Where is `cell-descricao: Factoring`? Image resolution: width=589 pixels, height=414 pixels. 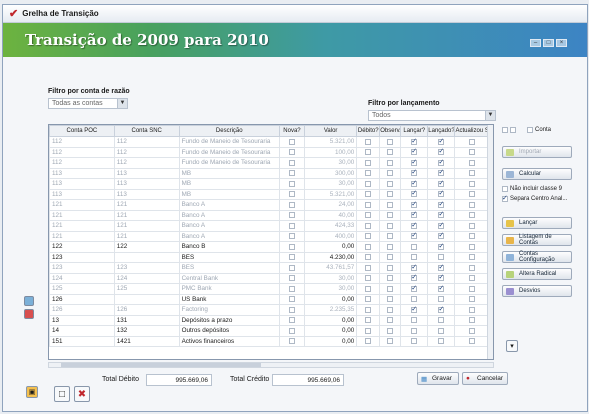 cell-descricao: Factoring is located at coordinates (229, 310).